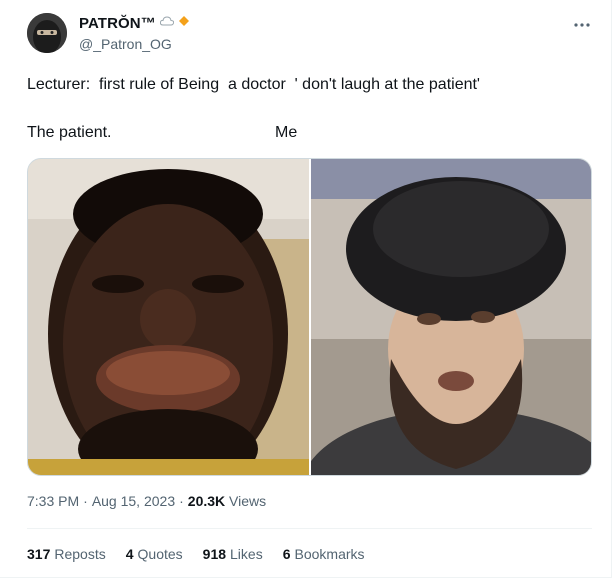  I want to click on caption-me: Me, so click(286, 132).